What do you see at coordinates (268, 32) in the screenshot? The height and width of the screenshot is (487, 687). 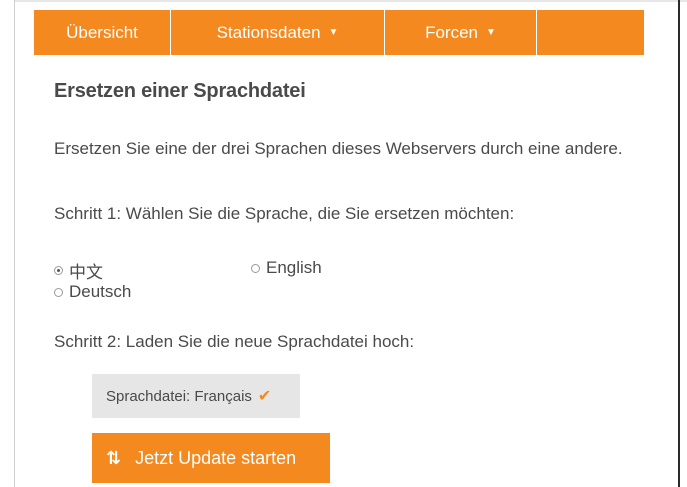 I see `nav-tab-label: Stationsdaten` at bounding box center [268, 32].